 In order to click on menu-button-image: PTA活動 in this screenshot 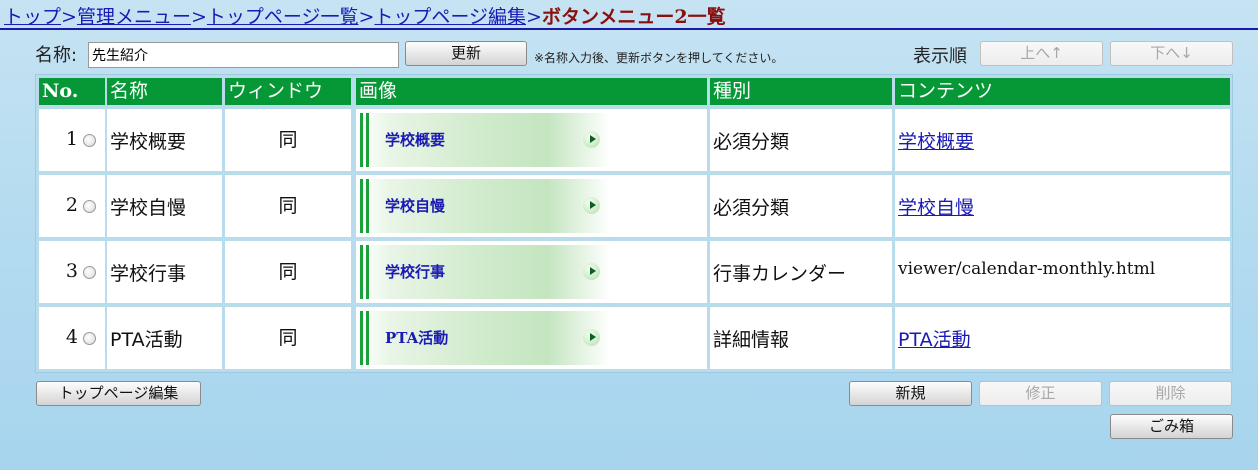, I will do `click(485, 338)`.